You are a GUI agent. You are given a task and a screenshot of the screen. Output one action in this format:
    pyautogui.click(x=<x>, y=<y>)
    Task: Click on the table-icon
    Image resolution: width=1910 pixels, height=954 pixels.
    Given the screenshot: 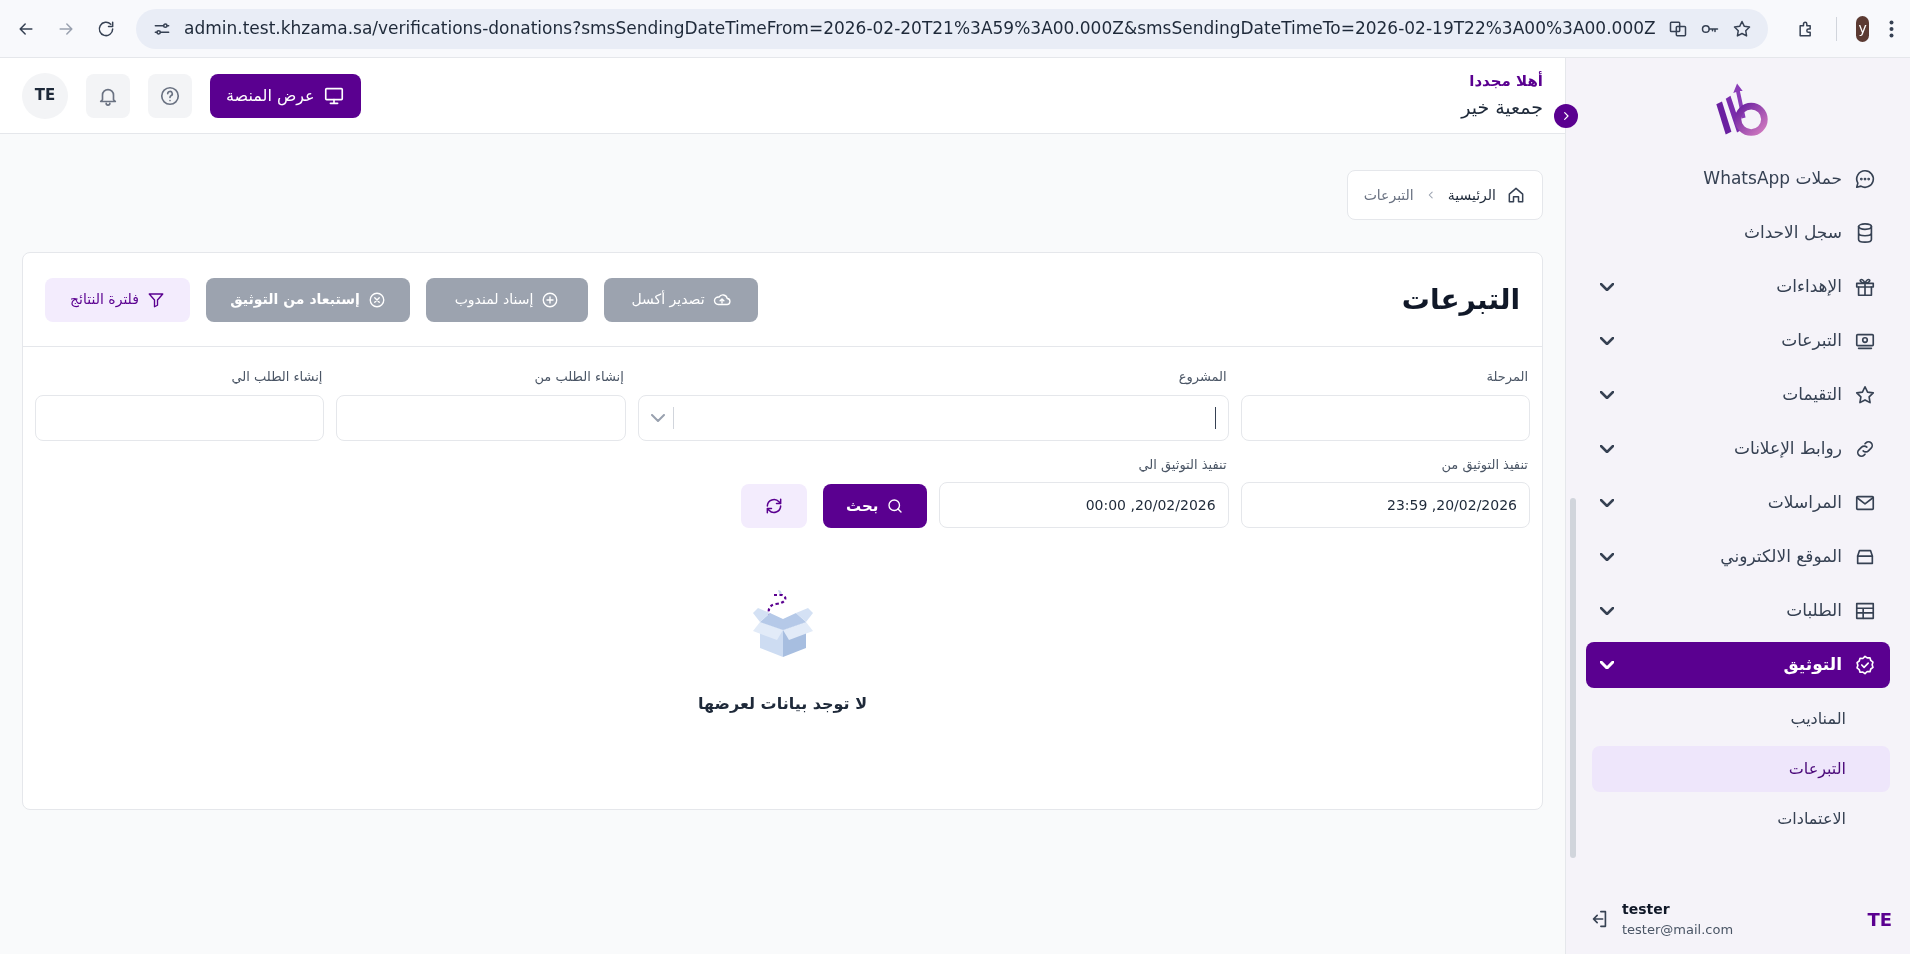 What is the action you would take?
    pyautogui.click(x=1865, y=611)
    